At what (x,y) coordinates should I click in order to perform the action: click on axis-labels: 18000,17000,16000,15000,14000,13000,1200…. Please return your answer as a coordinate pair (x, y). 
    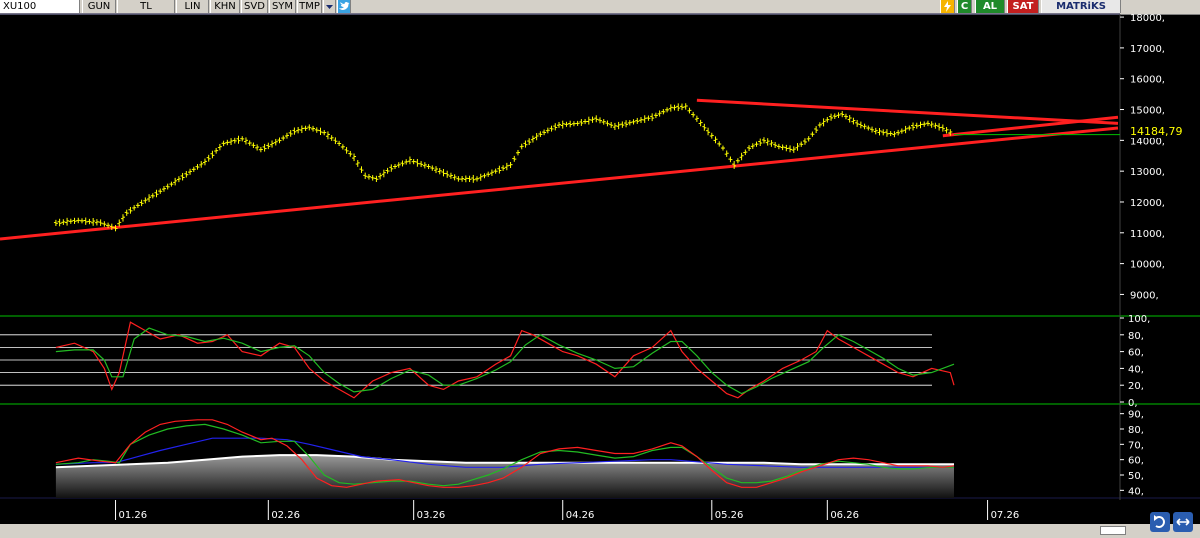
    Looking at the image, I should click on (1142, 255).